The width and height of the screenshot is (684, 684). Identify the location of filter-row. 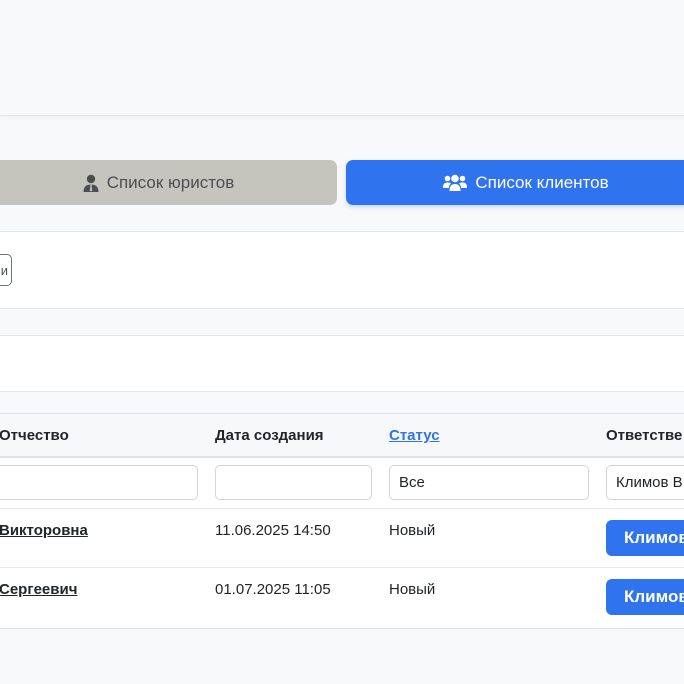
(342, 483).